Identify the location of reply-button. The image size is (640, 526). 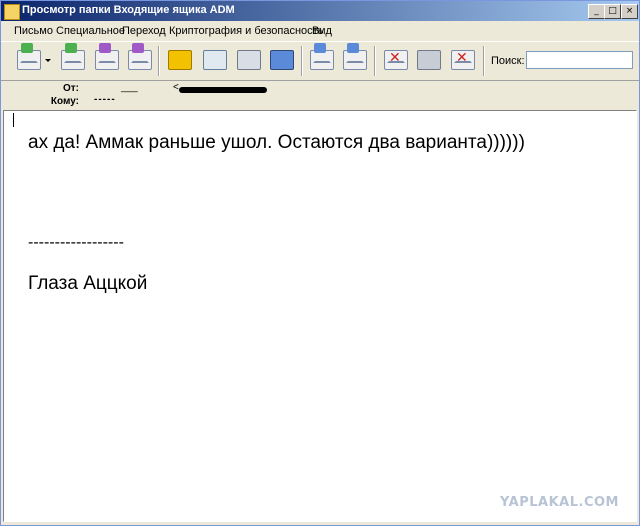
(28, 58).